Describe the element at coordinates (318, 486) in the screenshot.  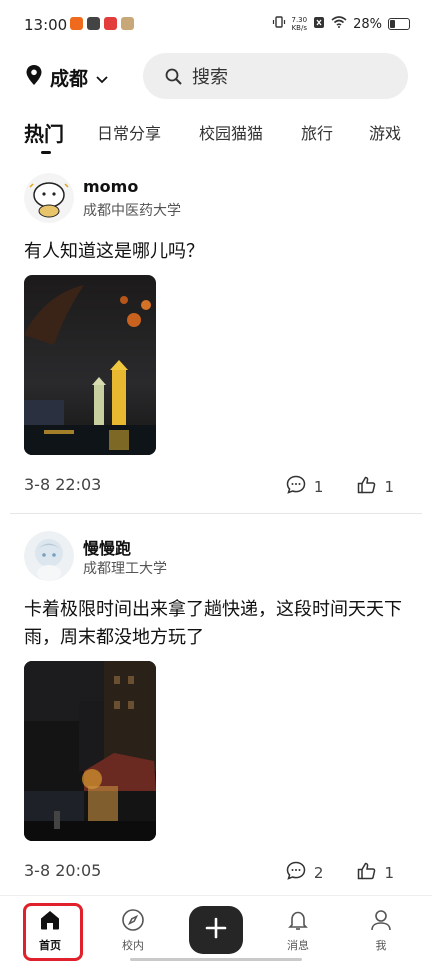
I see `comment-count: 1` at that location.